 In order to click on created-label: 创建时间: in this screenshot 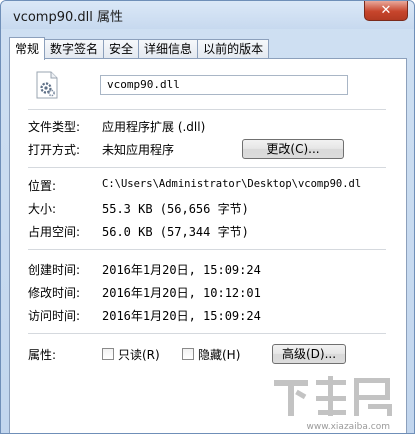, I will do `click(54, 270)`.